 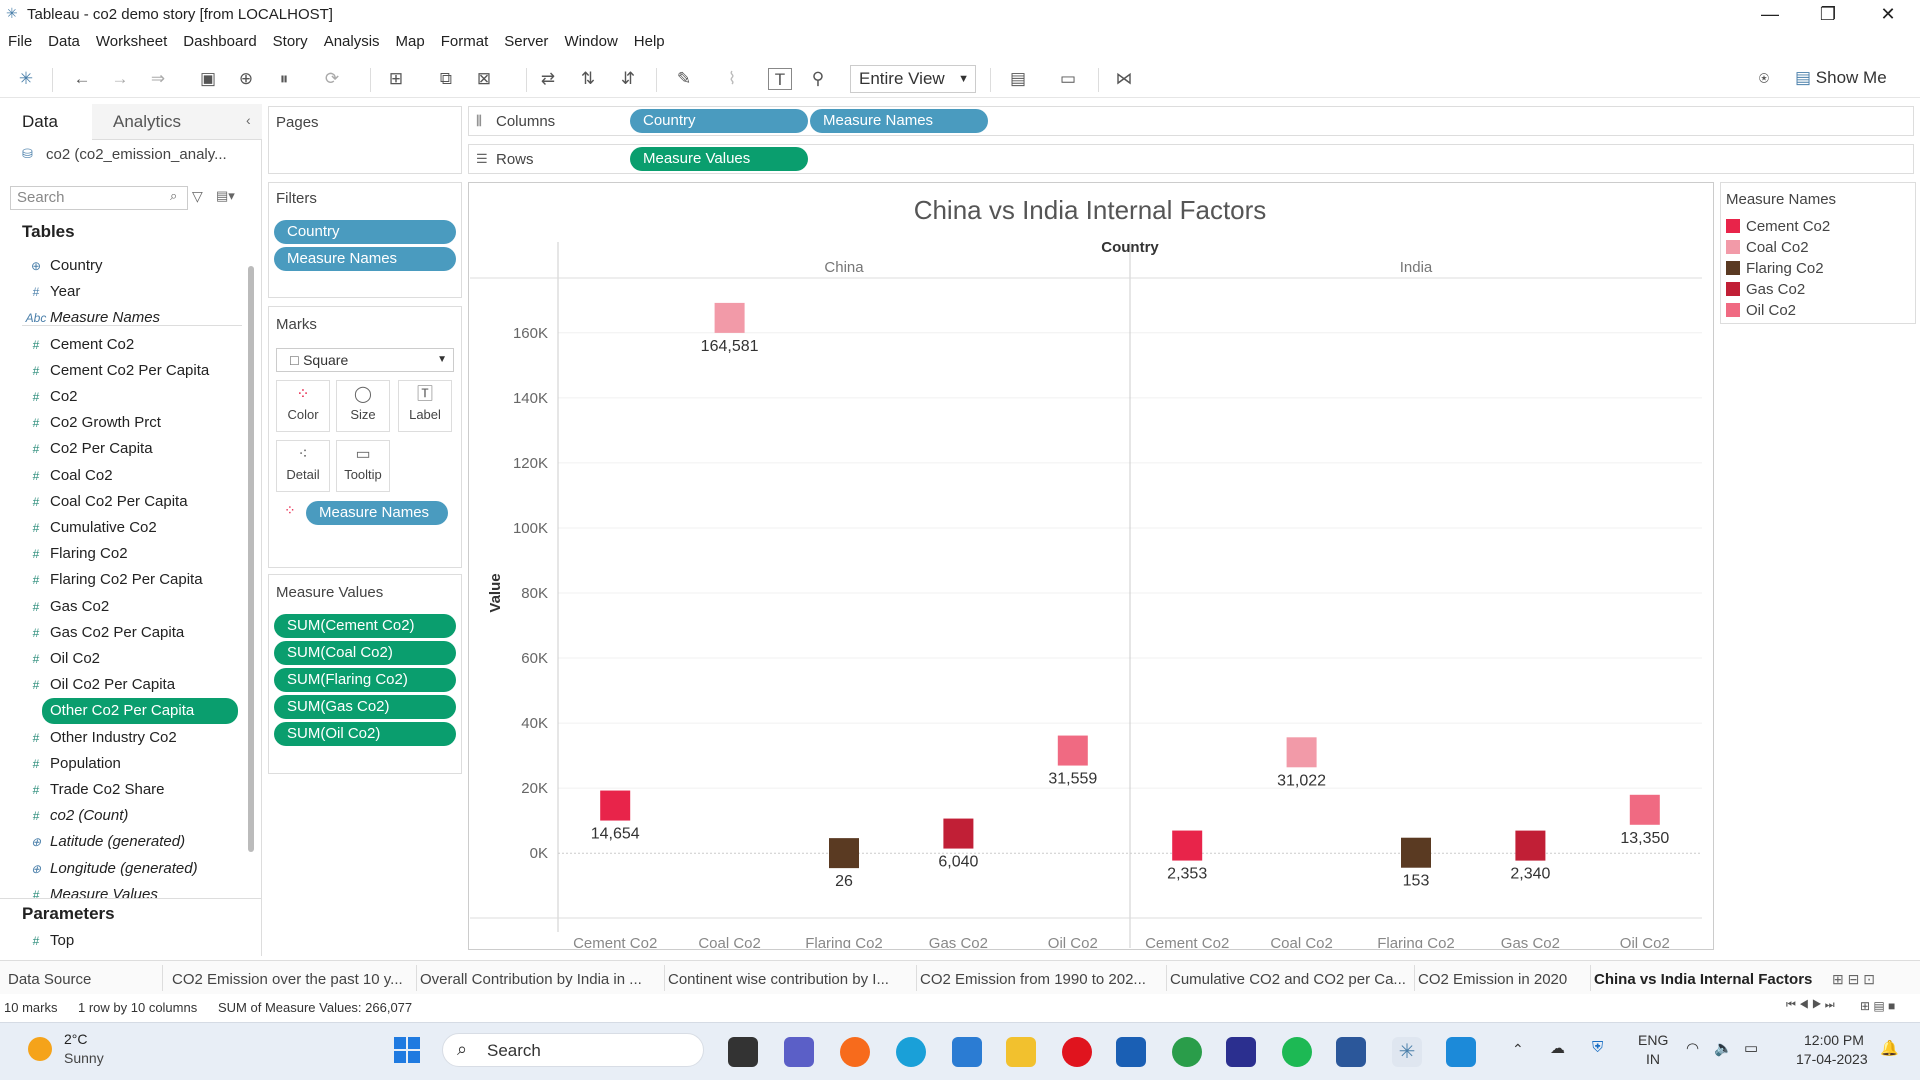 What do you see at coordinates (899, 121) in the screenshot?
I see `columns-pill-measure-names: Measure Names` at bounding box center [899, 121].